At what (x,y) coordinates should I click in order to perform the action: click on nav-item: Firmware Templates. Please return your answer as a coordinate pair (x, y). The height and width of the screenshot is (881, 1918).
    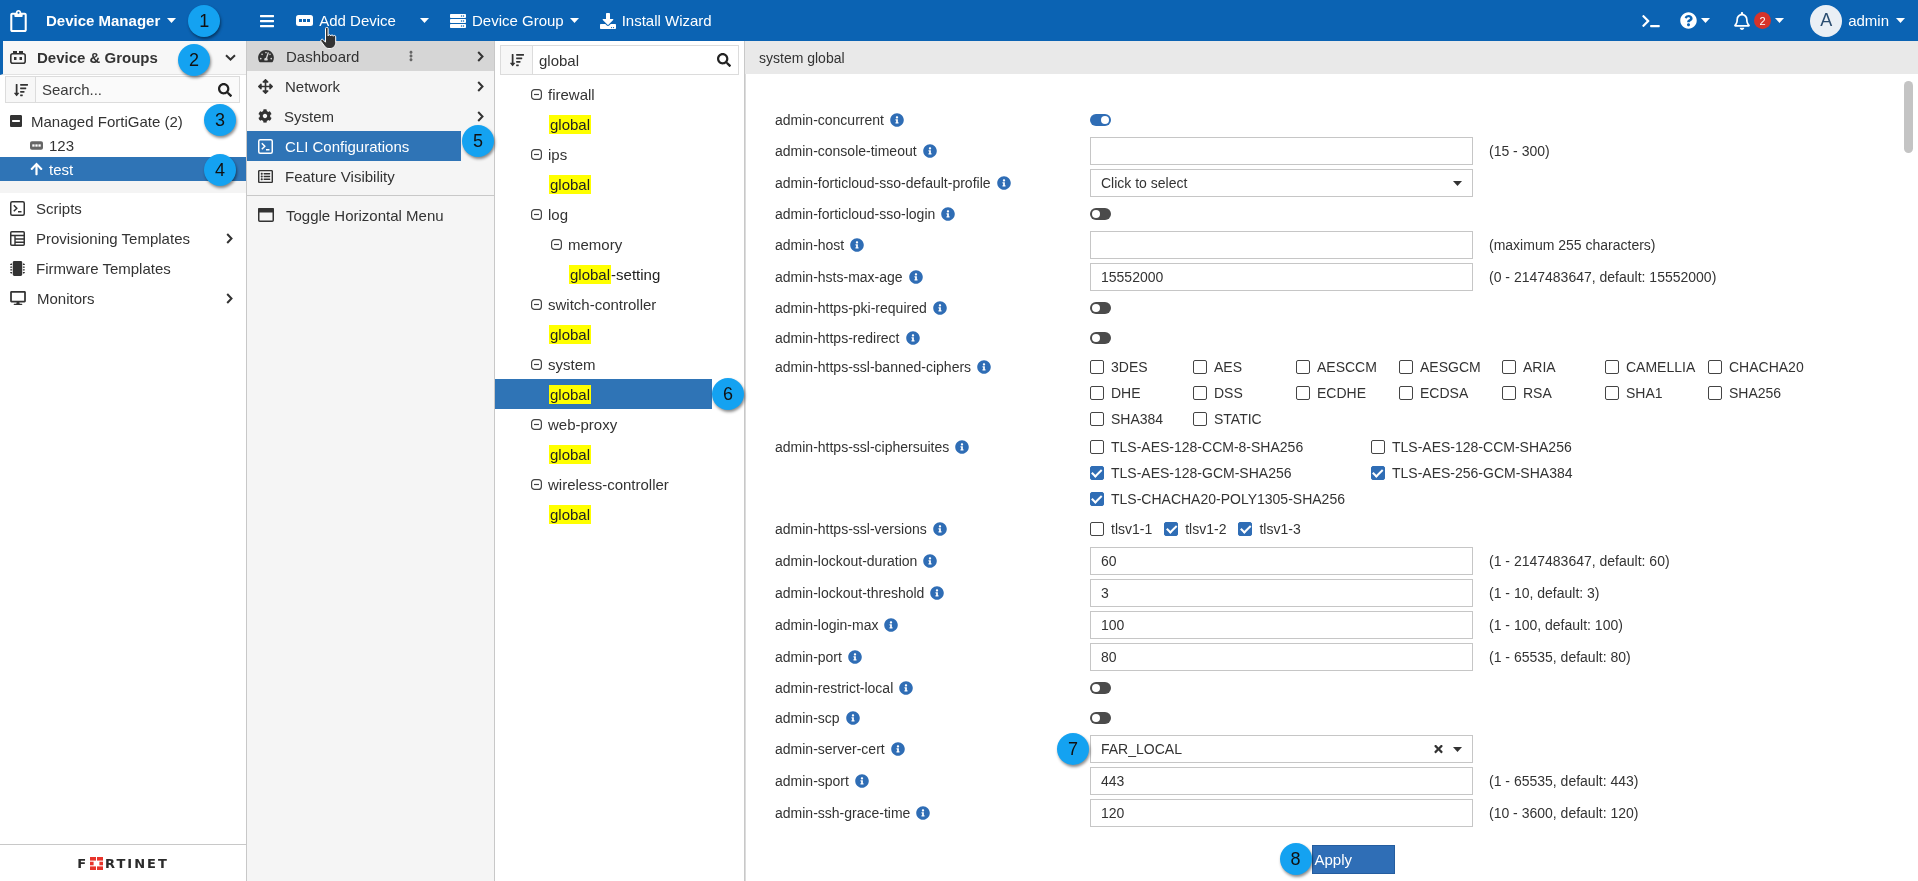
    Looking at the image, I should click on (123, 268).